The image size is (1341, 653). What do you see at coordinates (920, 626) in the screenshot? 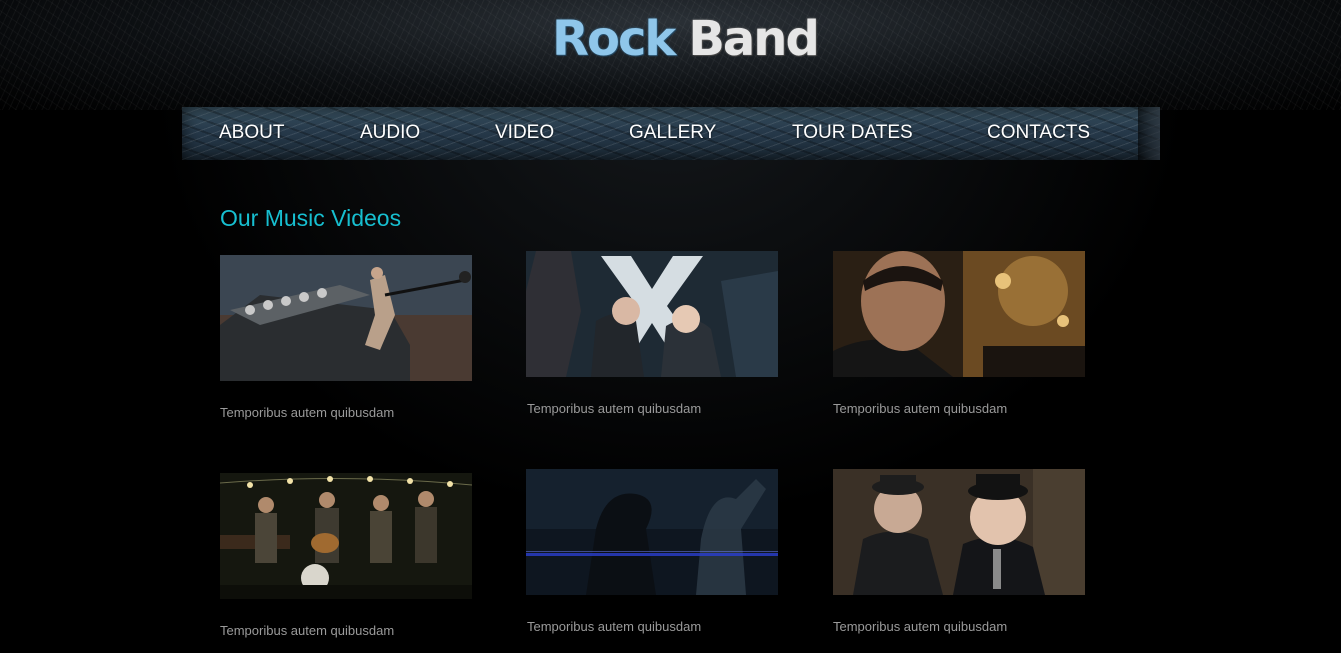
I see `video-caption-6: Temporibus autem quibusdam` at bounding box center [920, 626].